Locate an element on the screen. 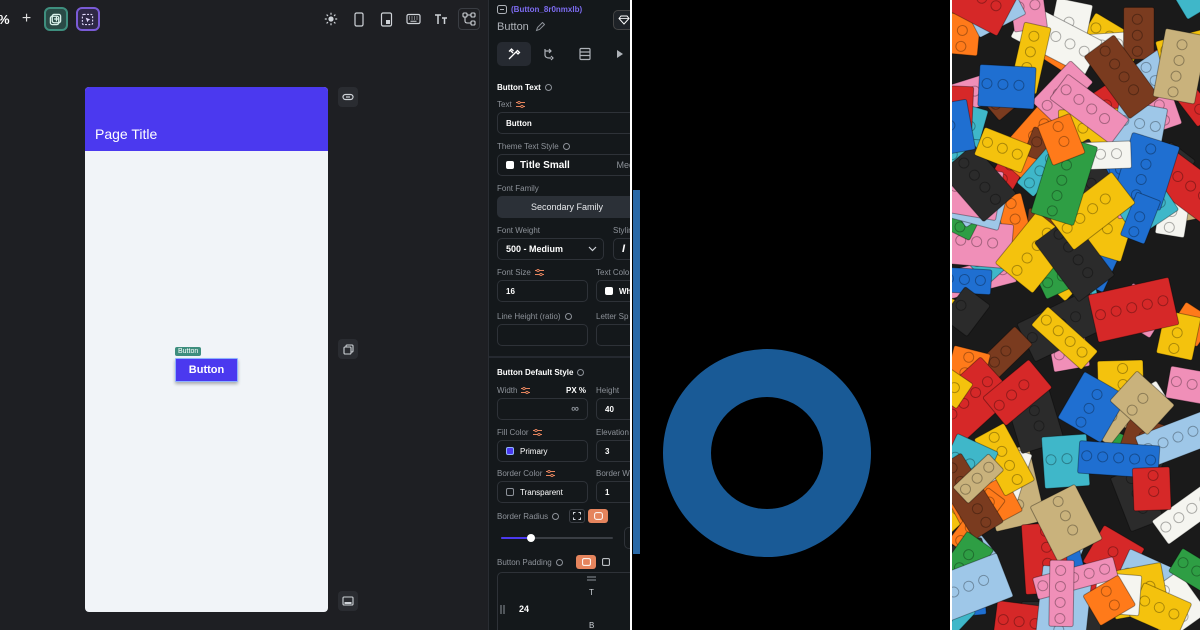 This screenshot has width=1200, height=630. italic-toggle: I is located at coordinates (621, 249).